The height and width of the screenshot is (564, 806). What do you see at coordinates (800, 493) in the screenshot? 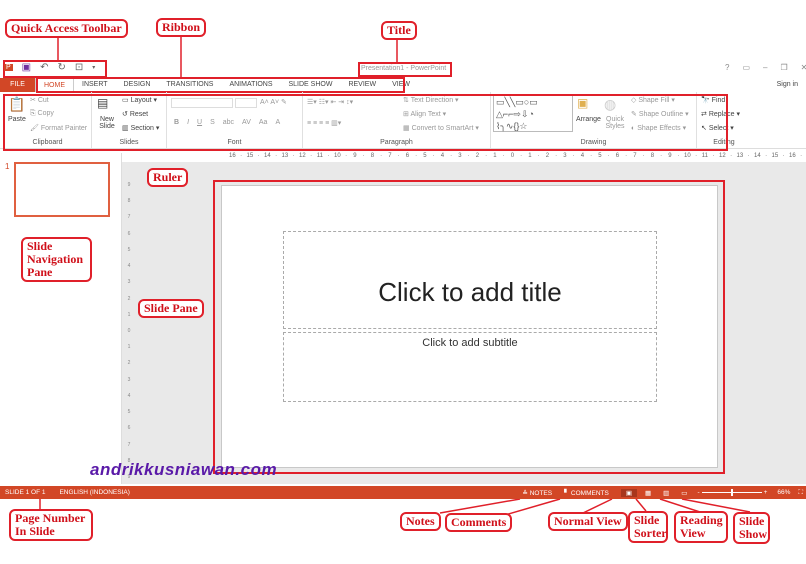
I see `fit-slide-icon: ⛶` at bounding box center [800, 493].